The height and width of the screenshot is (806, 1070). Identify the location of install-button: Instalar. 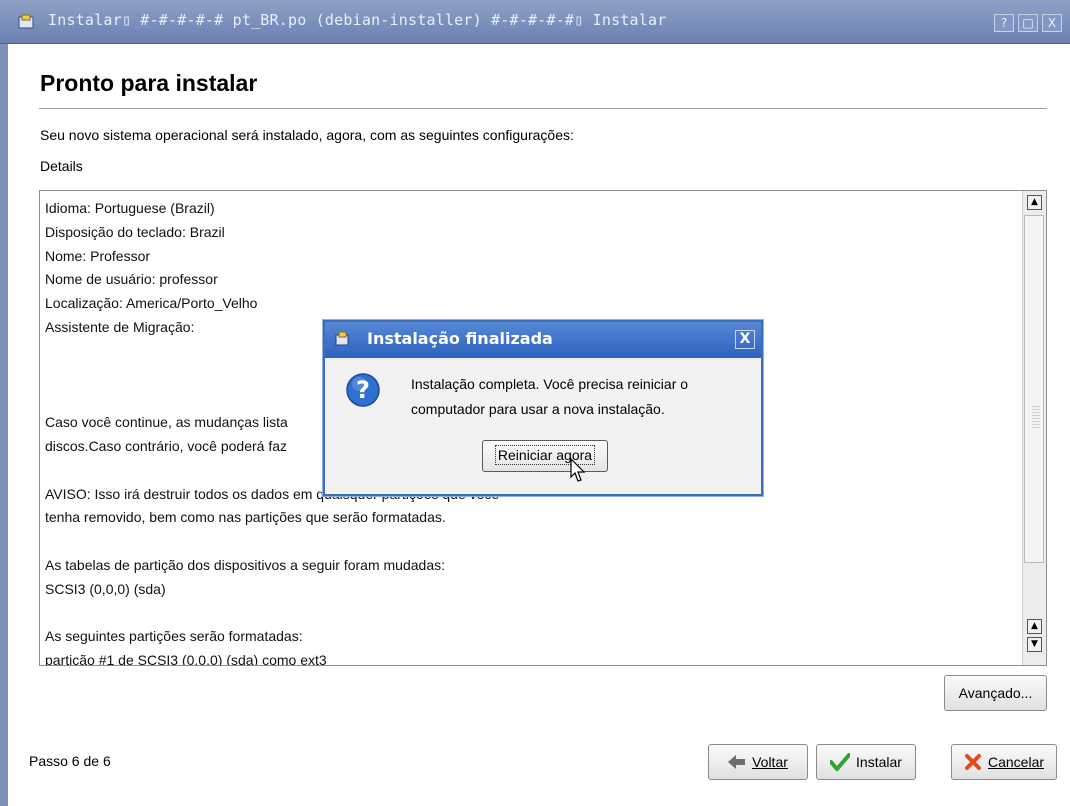
(866, 762).